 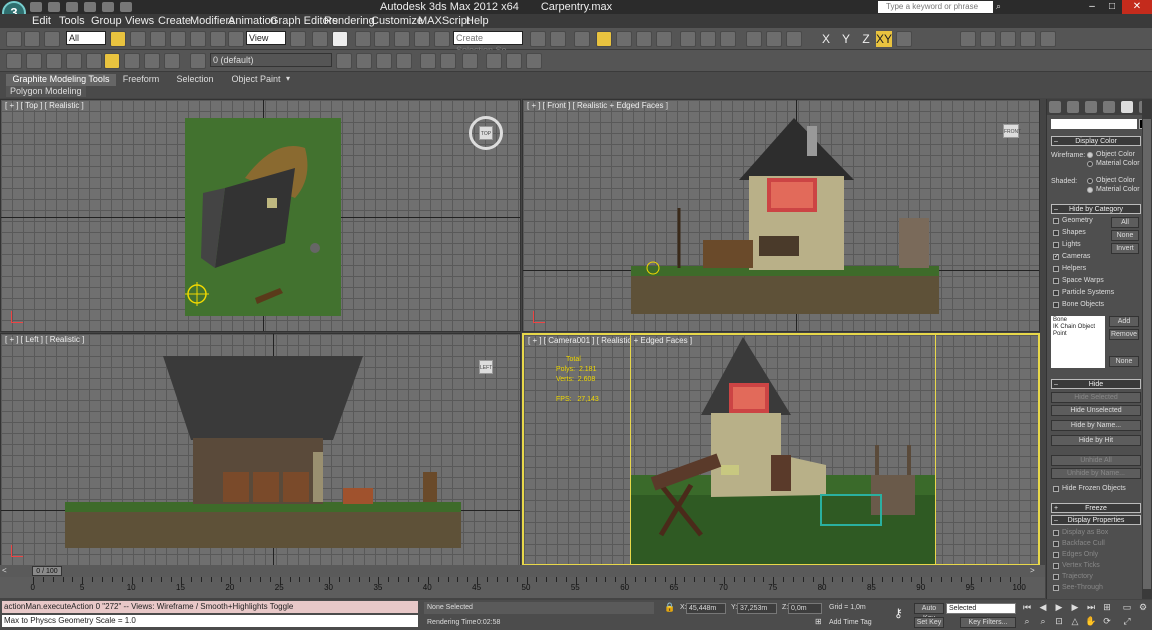 What do you see at coordinates (935, 7) in the screenshot?
I see `search-input: Type a keyword or phrase` at bounding box center [935, 7].